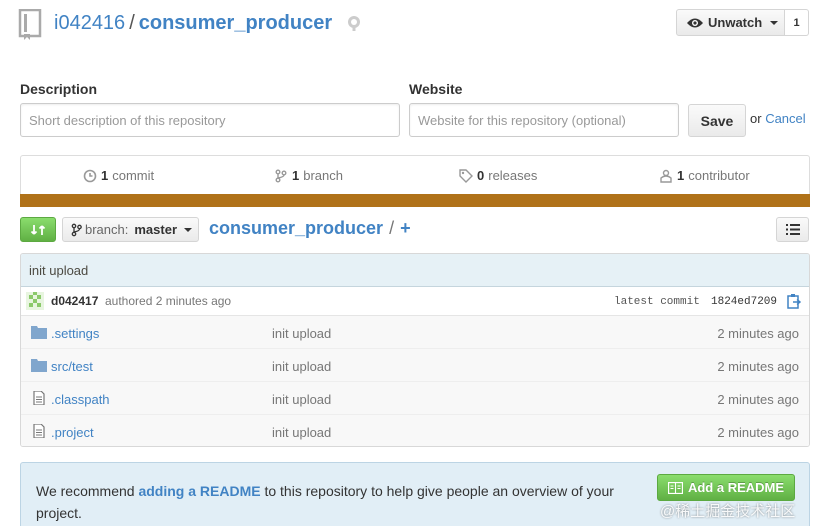 This screenshot has height=526, width=819. Describe the element at coordinates (681, 175) in the screenshot. I see `contributors-count: 1` at that location.